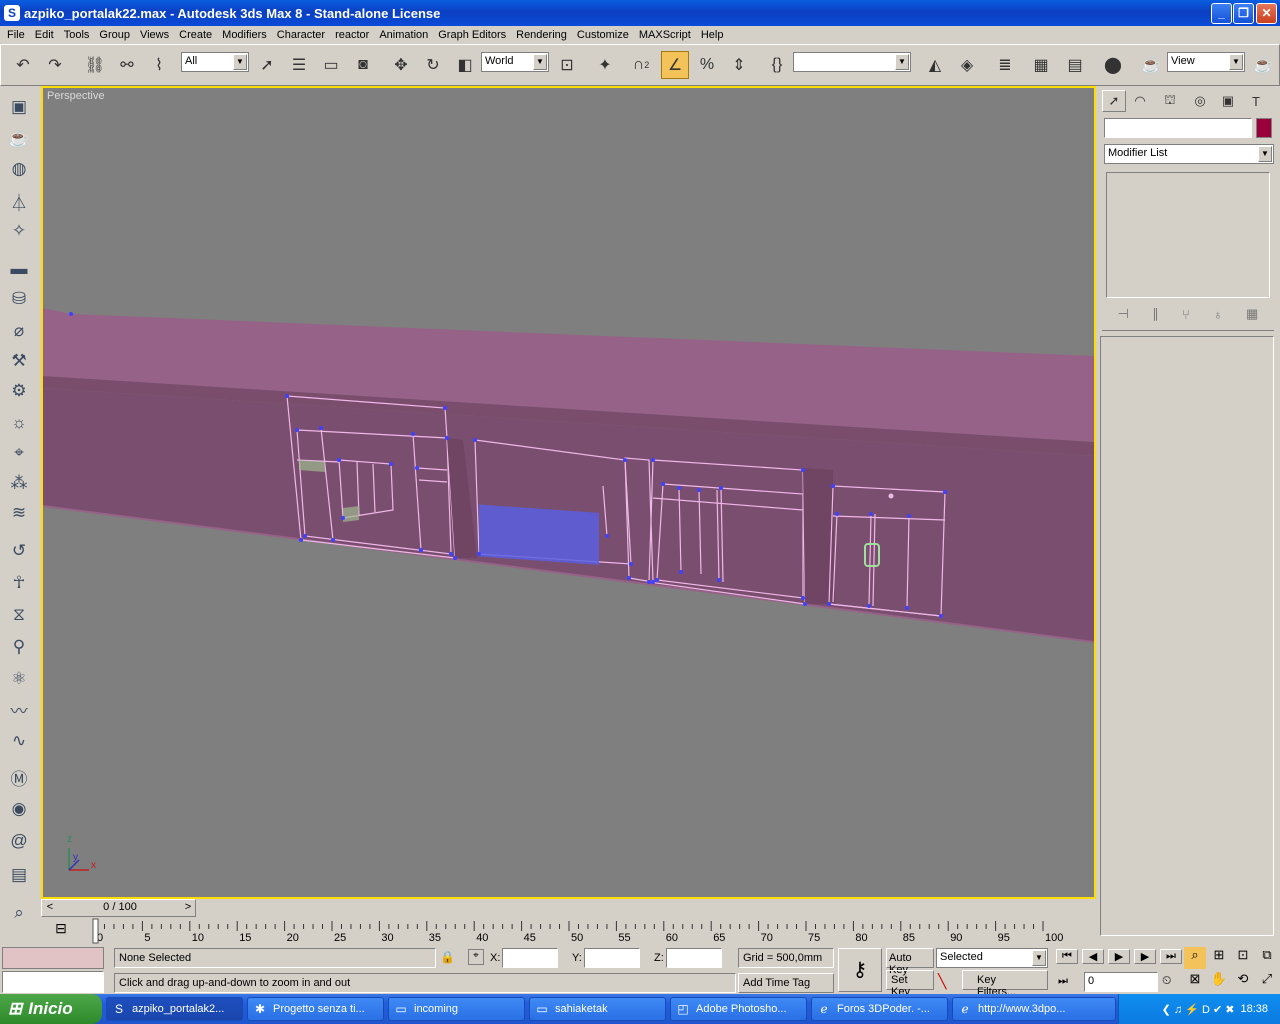 The image size is (1280, 1024). Describe the element at coordinates (1063, 981) in the screenshot. I see `key-mode-toggle-icon: ⏭` at that location.